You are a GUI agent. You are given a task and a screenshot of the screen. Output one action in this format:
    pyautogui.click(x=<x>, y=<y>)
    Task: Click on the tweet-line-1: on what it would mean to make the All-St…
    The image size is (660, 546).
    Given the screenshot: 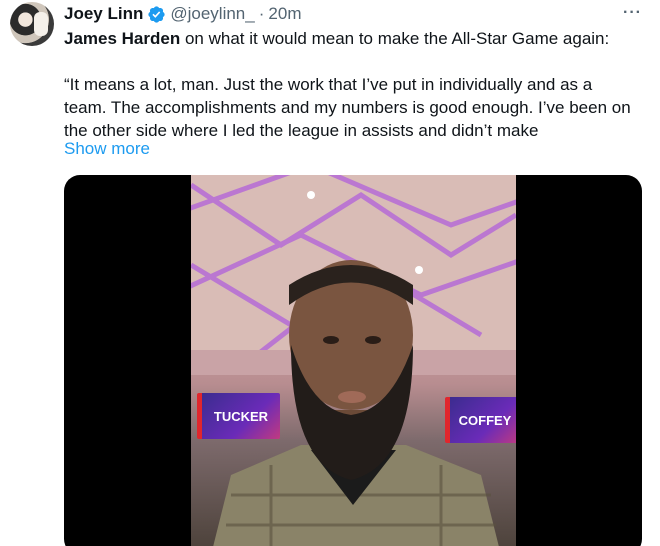 What is the action you would take?
    pyautogui.click(x=395, y=38)
    